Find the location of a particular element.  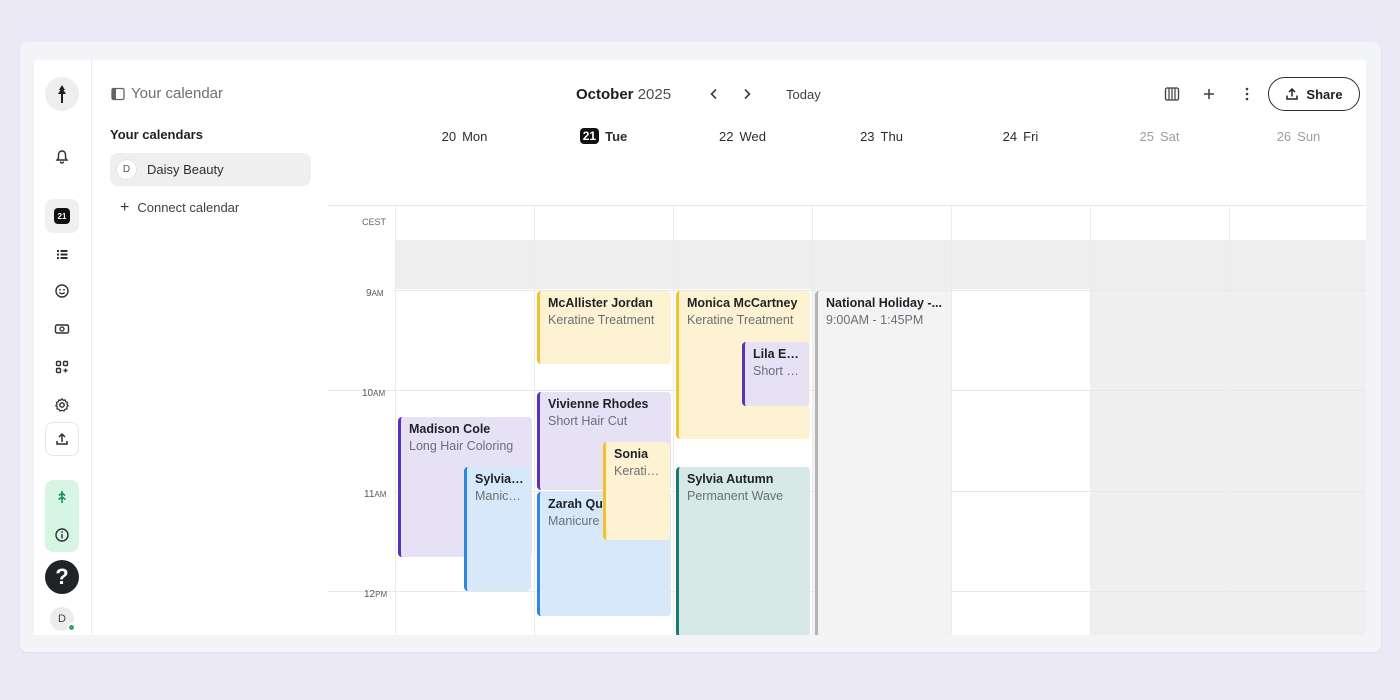

day-name: Fri is located at coordinates (1031, 136).